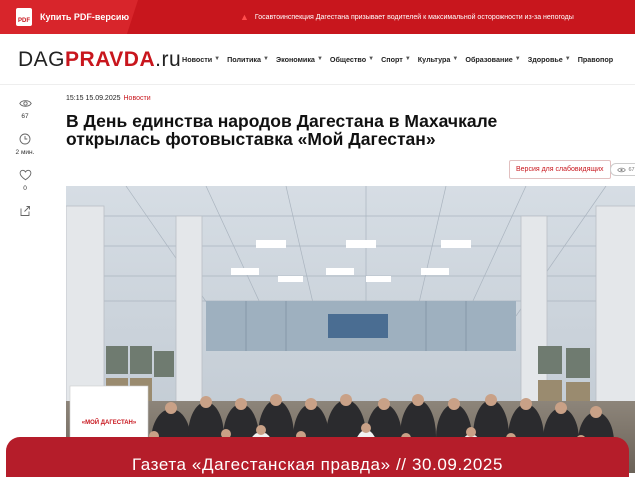 Image resolution: width=635 pixels, height=477 pixels. Describe the element at coordinates (348, 59) in the screenshot. I see `nav-label: Общество` at that location.